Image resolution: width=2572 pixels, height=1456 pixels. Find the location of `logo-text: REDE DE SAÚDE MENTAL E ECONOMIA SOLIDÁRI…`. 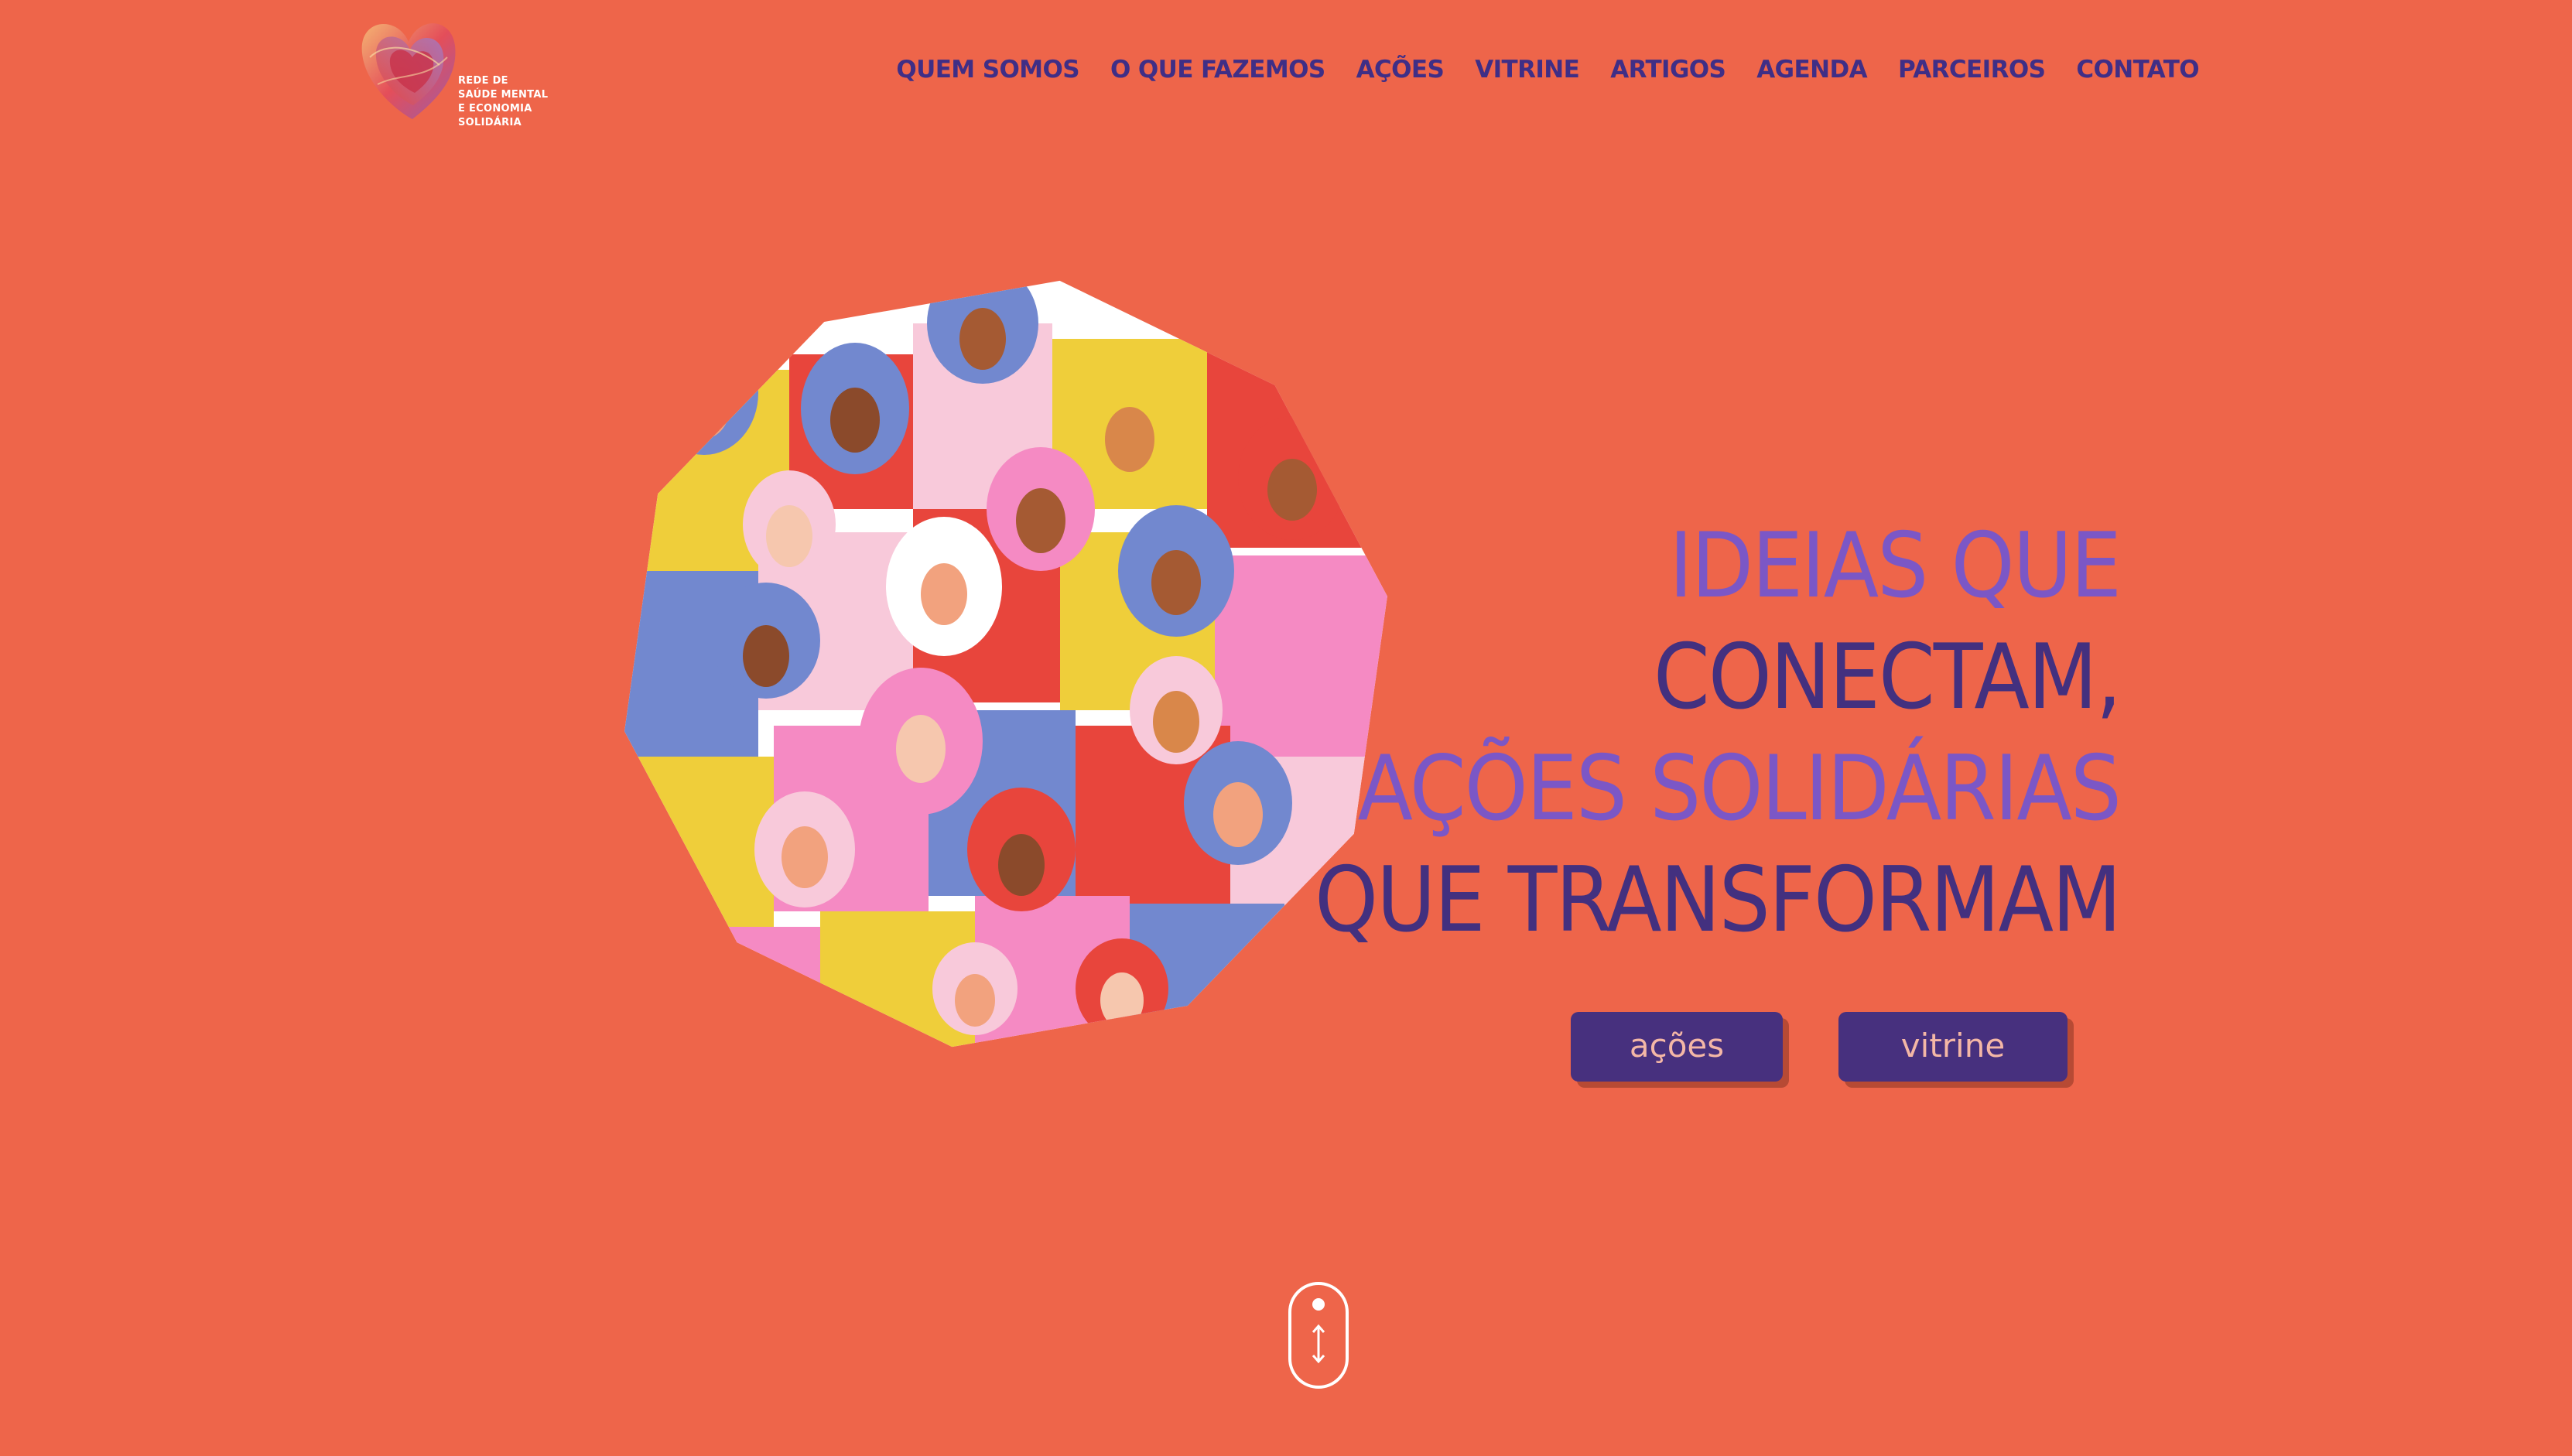

logo-text: REDE DE SAÚDE MENTAL E ECONOMIA SOLIDÁRI… is located at coordinates (508, 102).